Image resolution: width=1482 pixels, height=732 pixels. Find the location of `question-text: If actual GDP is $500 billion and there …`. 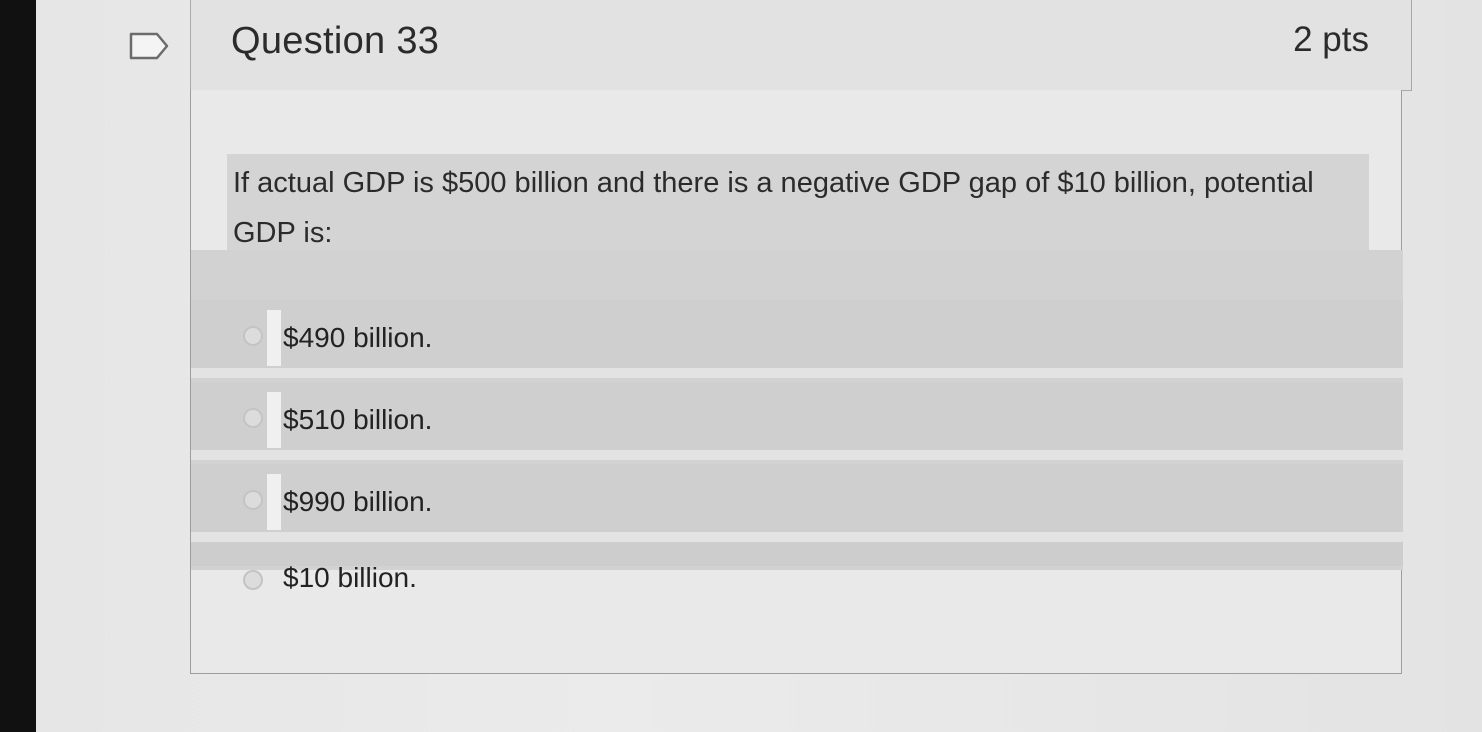

question-text: If actual GDP is $500 billion and there … is located at coordinates (773, 208).